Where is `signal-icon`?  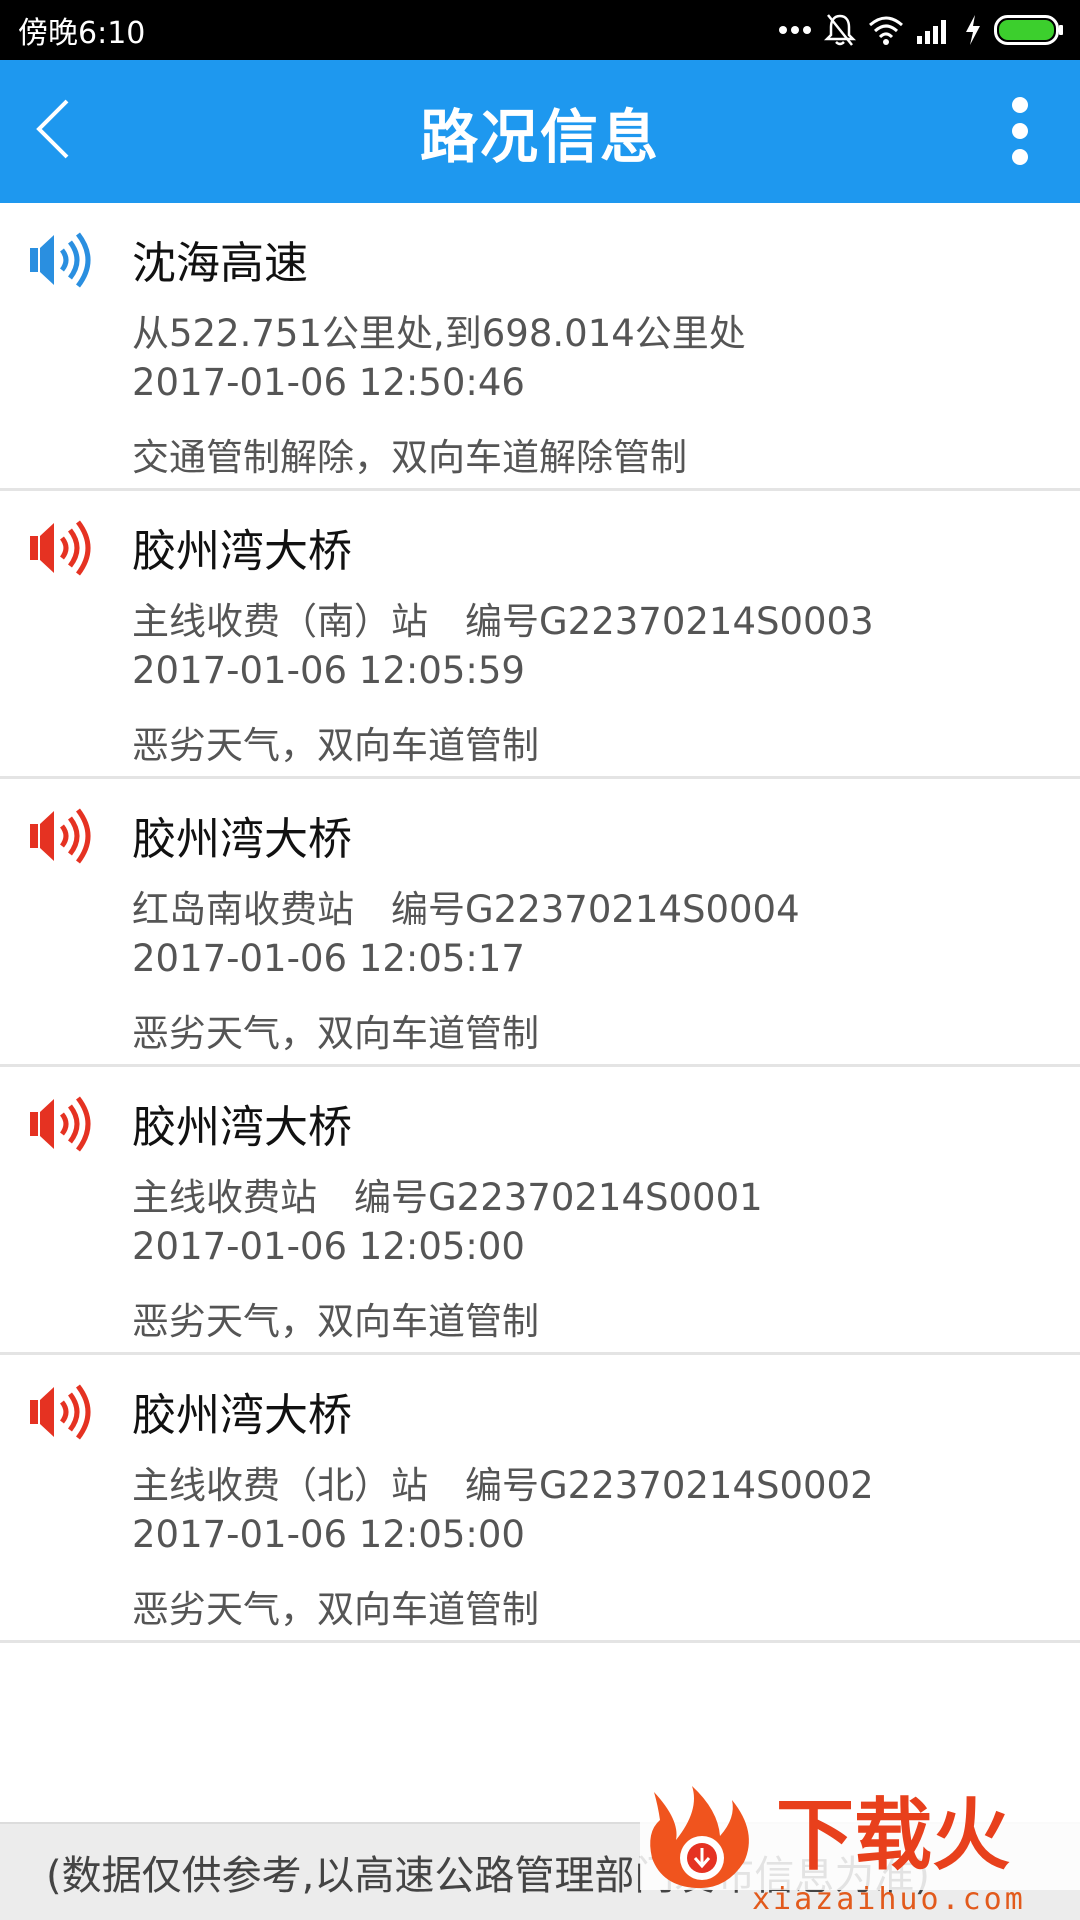 signal-icon is located at coordinates (934, 30).